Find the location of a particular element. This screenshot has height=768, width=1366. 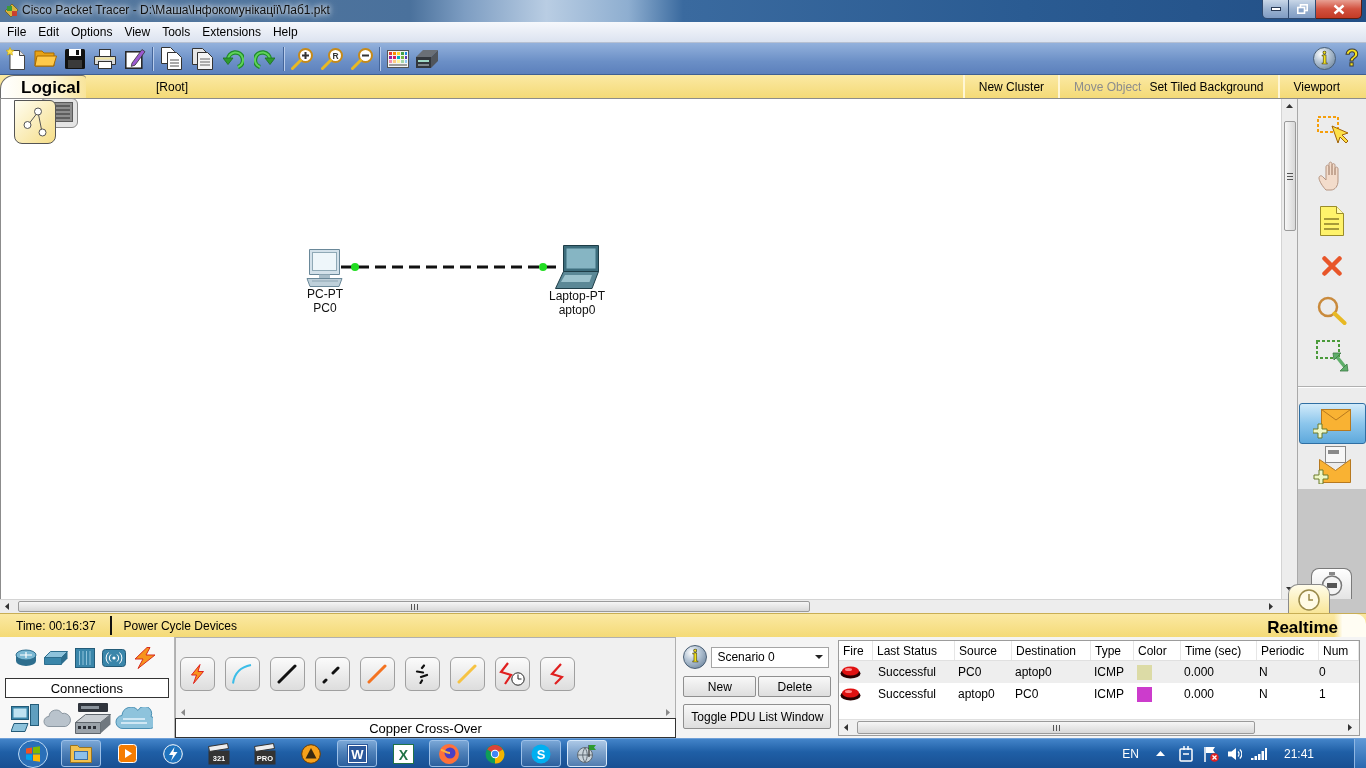

zoom-in-icon is located at coordinates (302, 58).